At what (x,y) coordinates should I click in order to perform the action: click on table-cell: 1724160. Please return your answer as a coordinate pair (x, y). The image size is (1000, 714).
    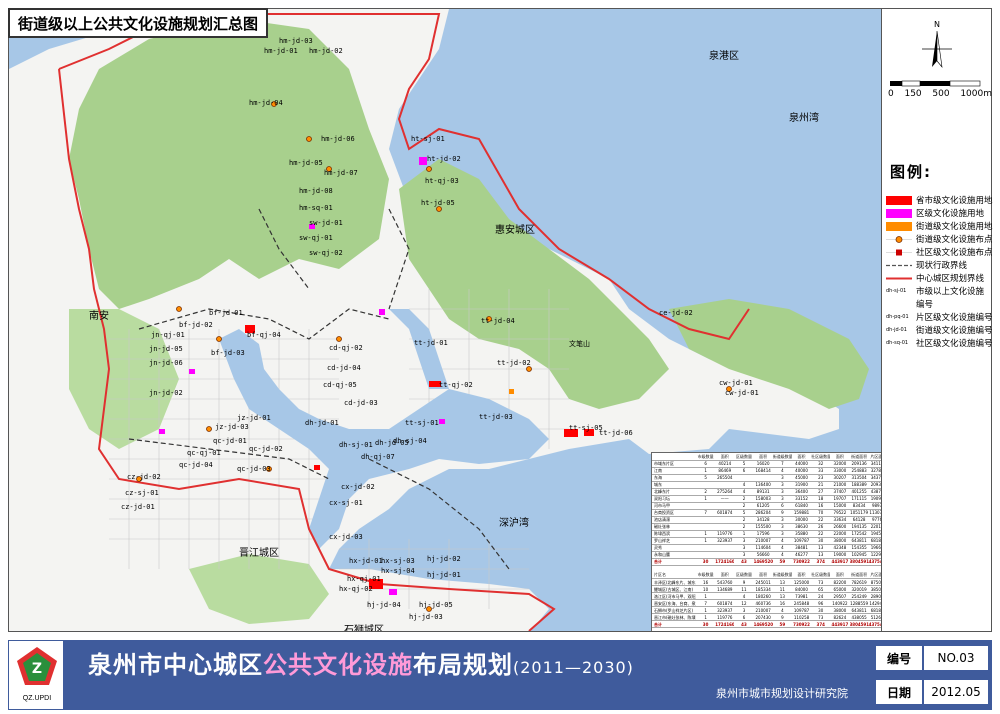
    Looking at the image, I should click on (725, 562).